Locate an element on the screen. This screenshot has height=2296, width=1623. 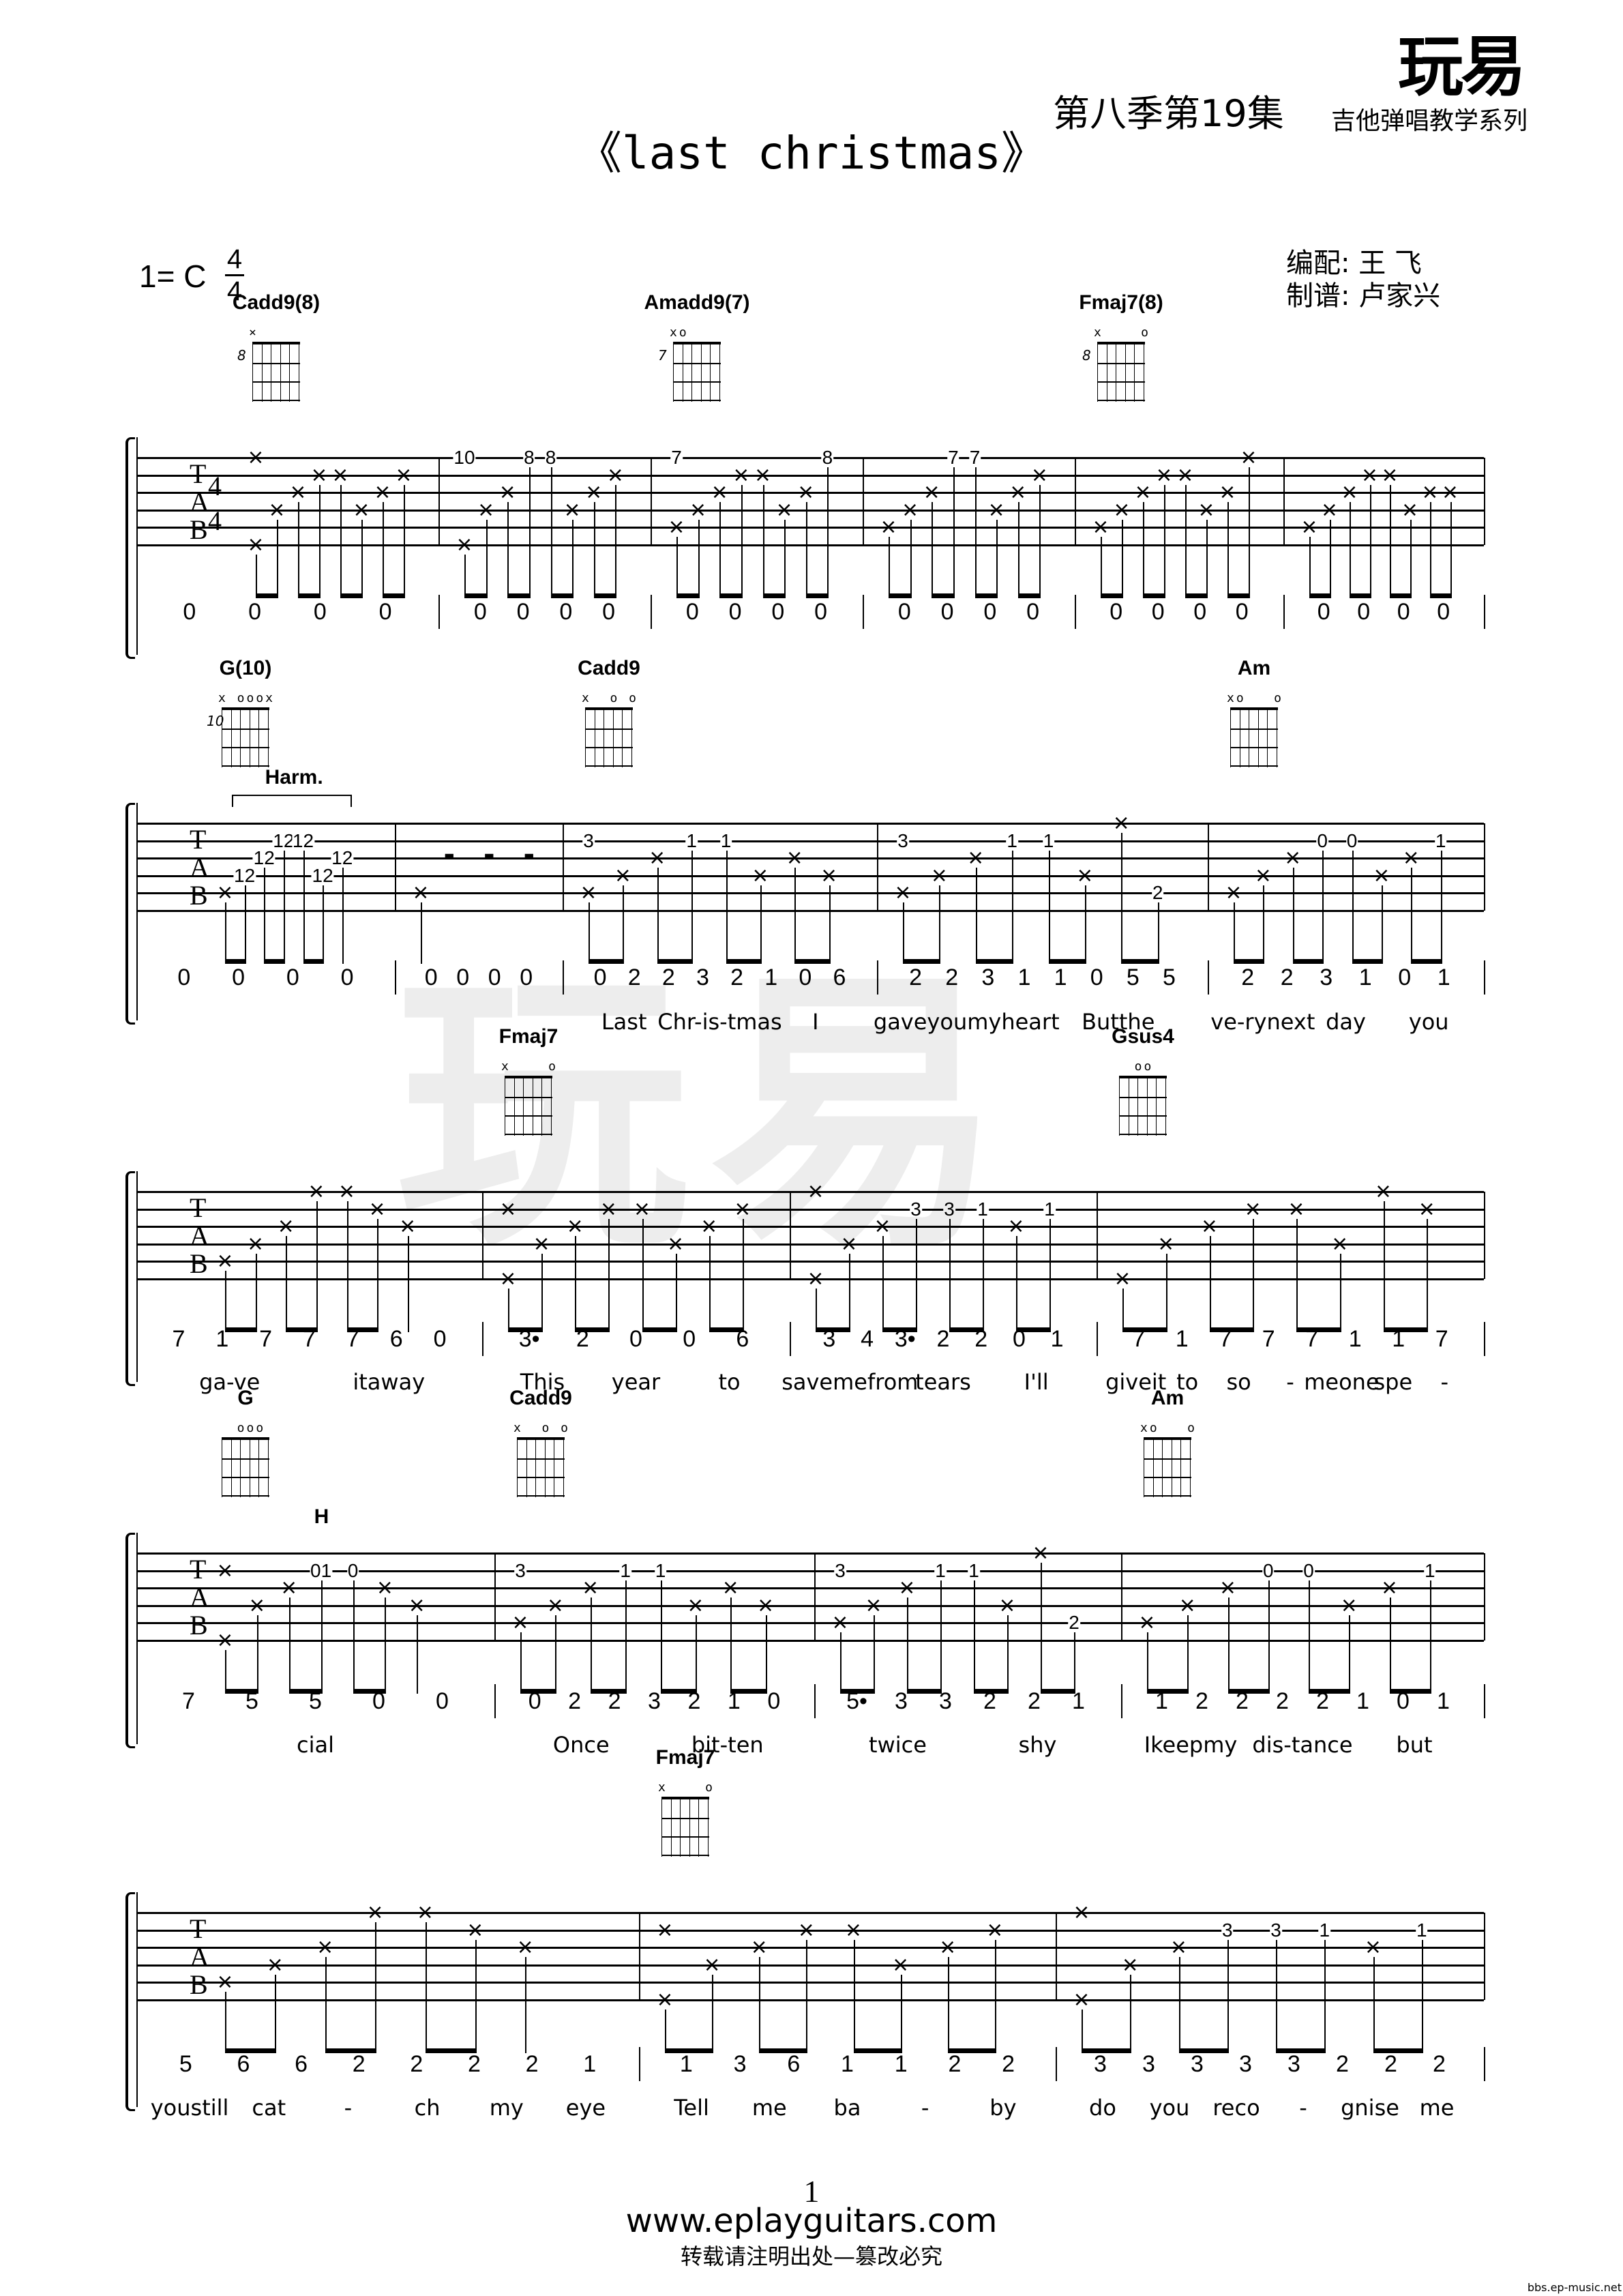
barline is located at coordinates (640, 1956).